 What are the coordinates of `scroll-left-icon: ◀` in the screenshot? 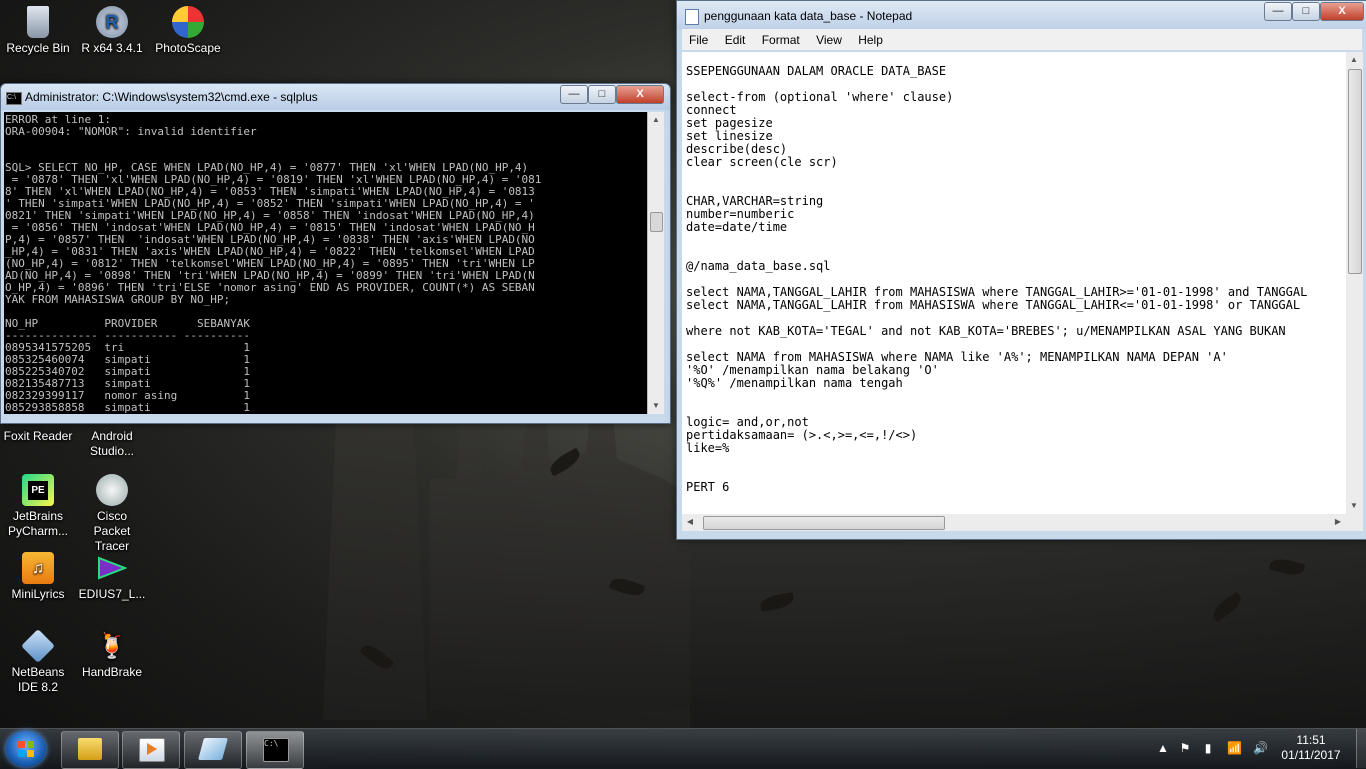 It's located at (690, 522).